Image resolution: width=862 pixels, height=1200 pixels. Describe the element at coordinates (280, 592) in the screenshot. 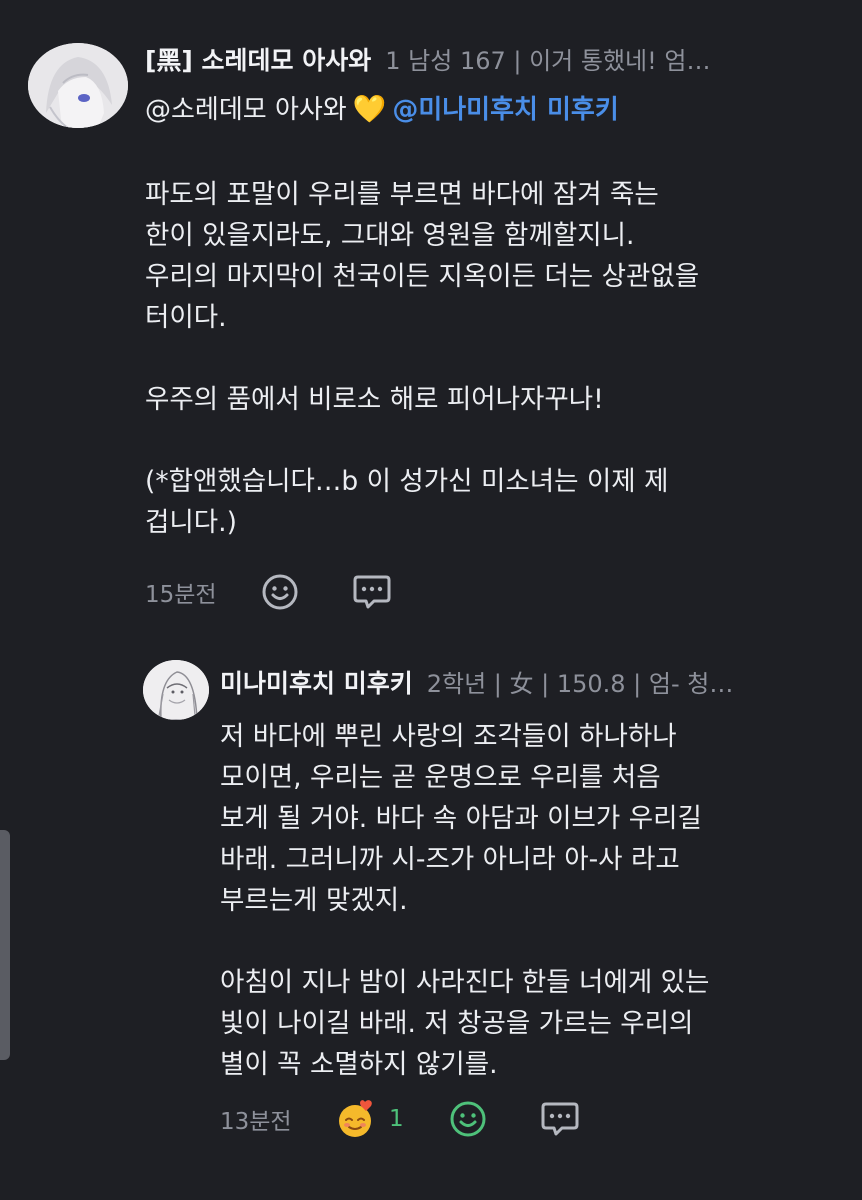

I see `emoji-reaction-icon` at that location.